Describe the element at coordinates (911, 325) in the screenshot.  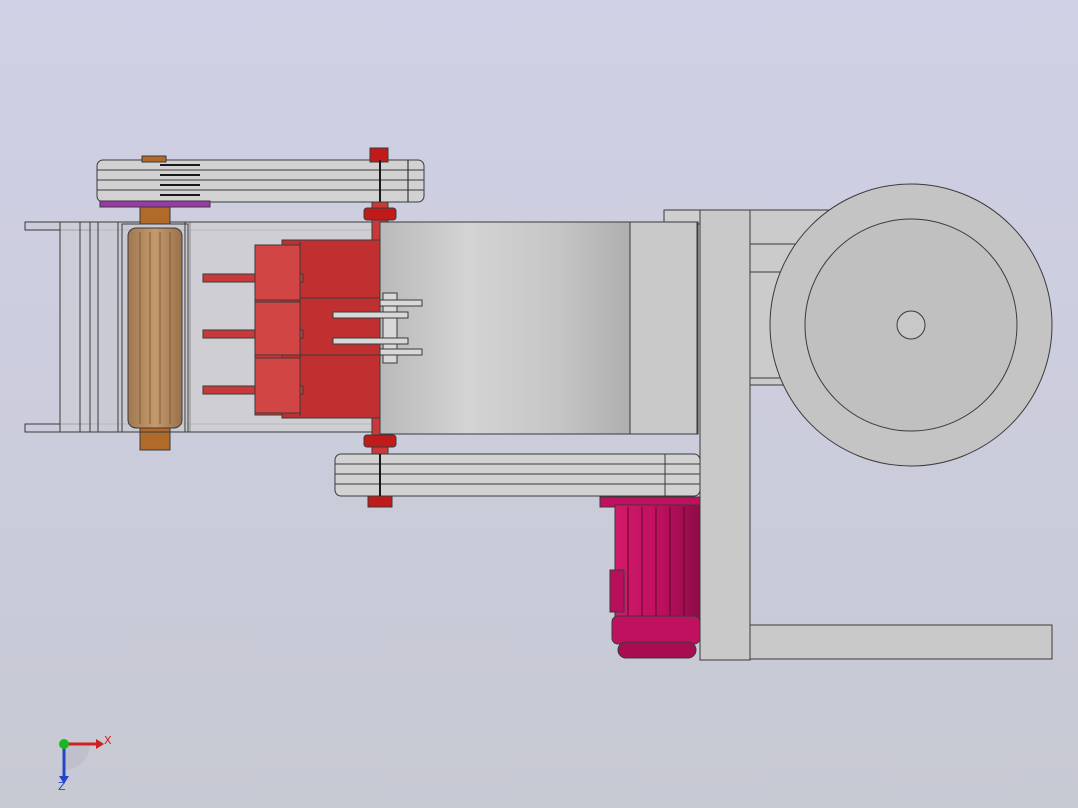
I see `flywheel` at that location.